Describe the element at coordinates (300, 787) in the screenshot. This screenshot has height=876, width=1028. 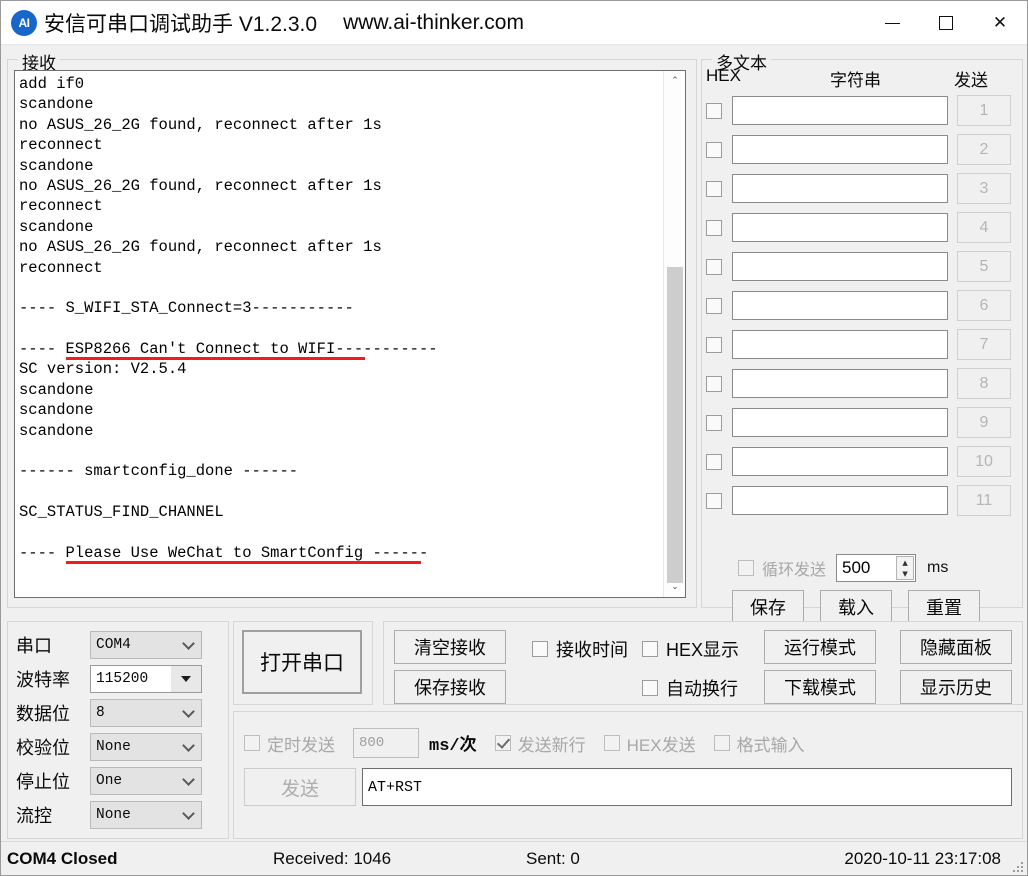
I see `send-button: 发送` at that location.